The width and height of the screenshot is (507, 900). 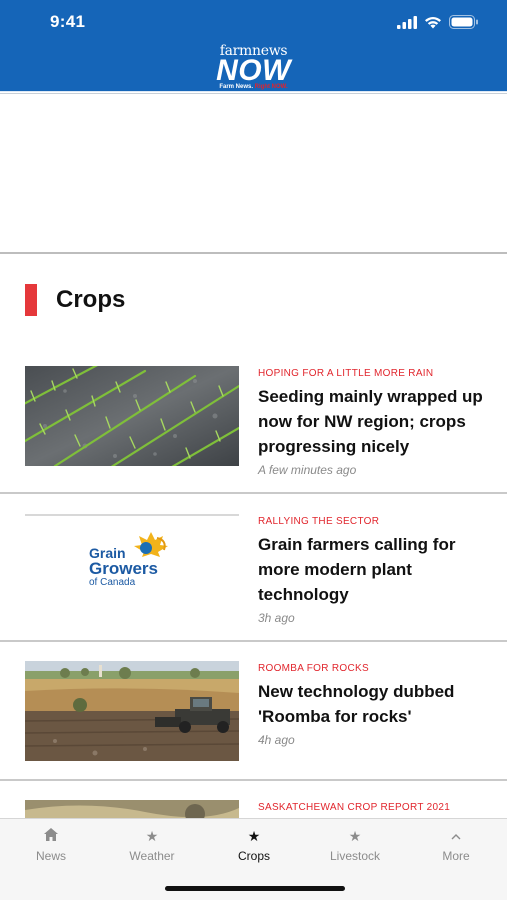 What do you see at coordinates (375, 522) in the screenshot?
I see `article-kicker: RALLYING THE SECTOR` at bounding box center [375, 522].